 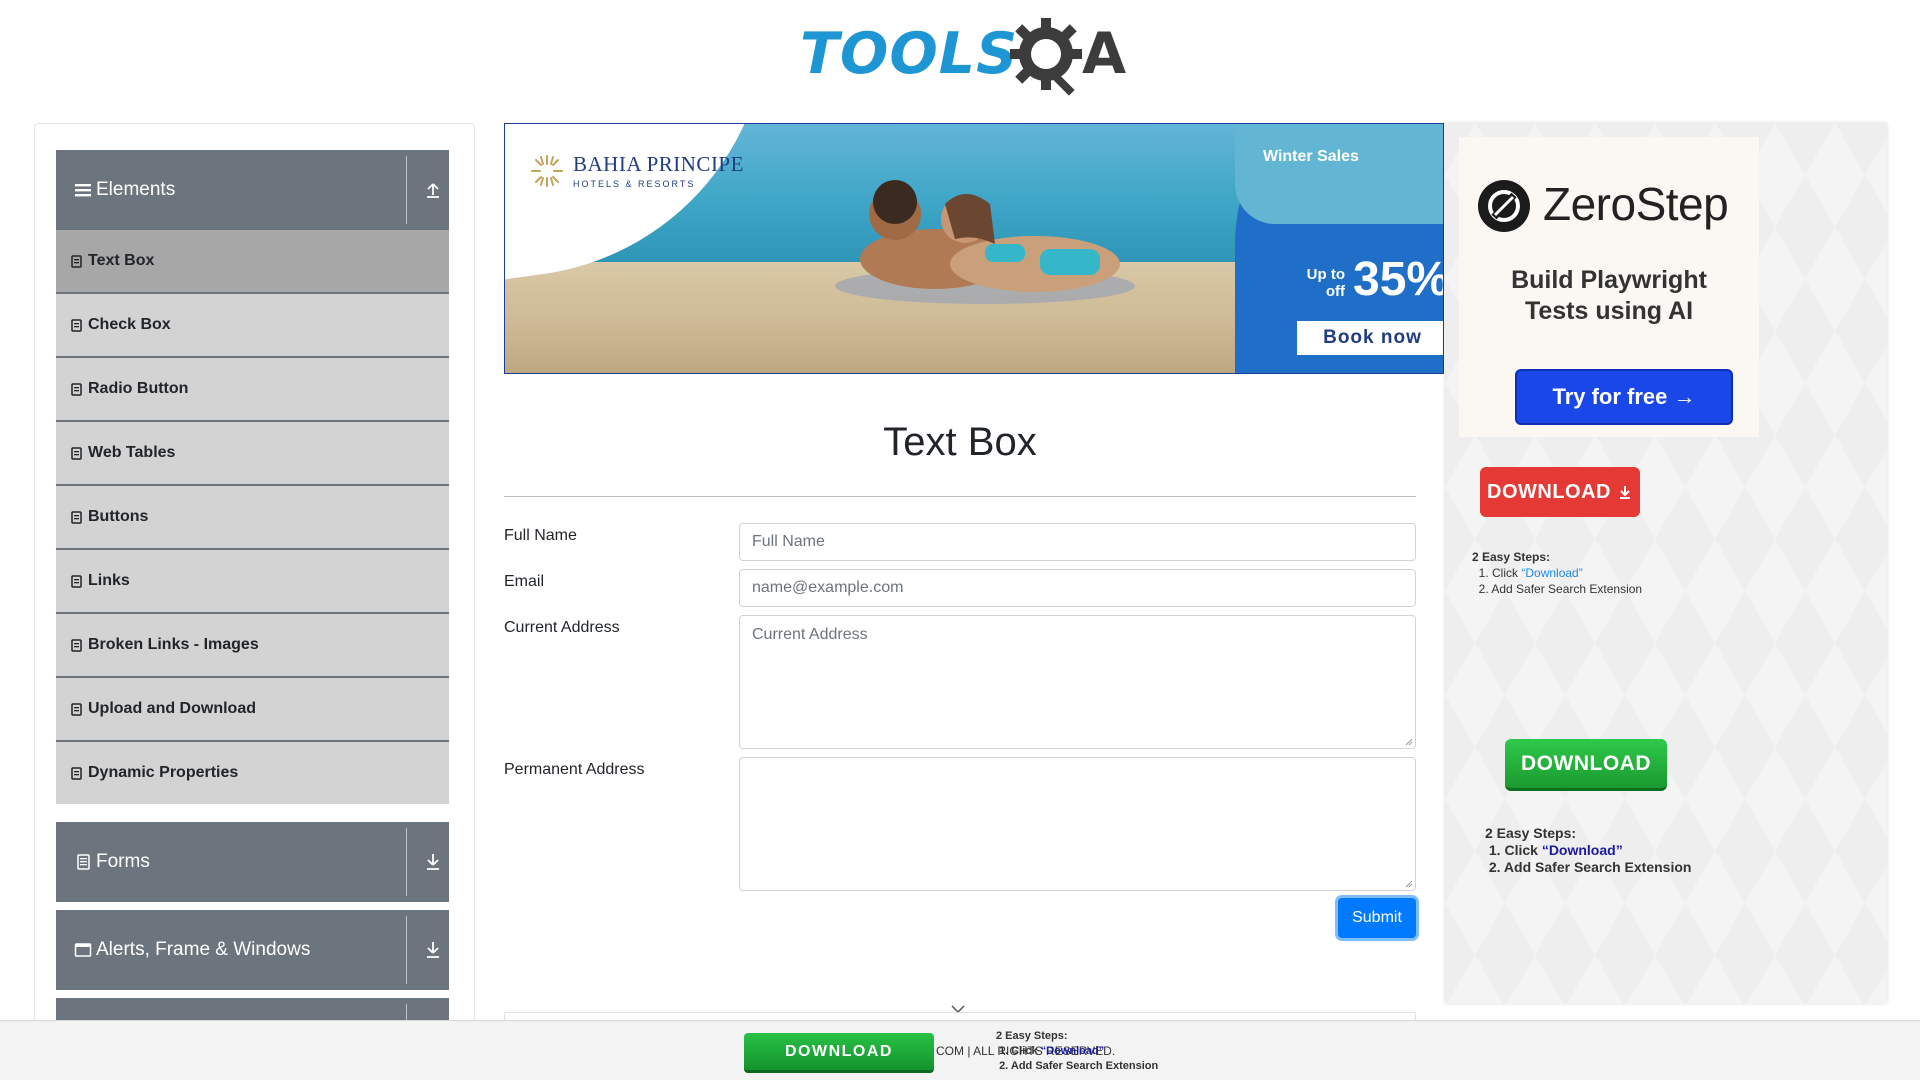 I want to click on sidebar-item-links: Links, so click(x=252, y=581).